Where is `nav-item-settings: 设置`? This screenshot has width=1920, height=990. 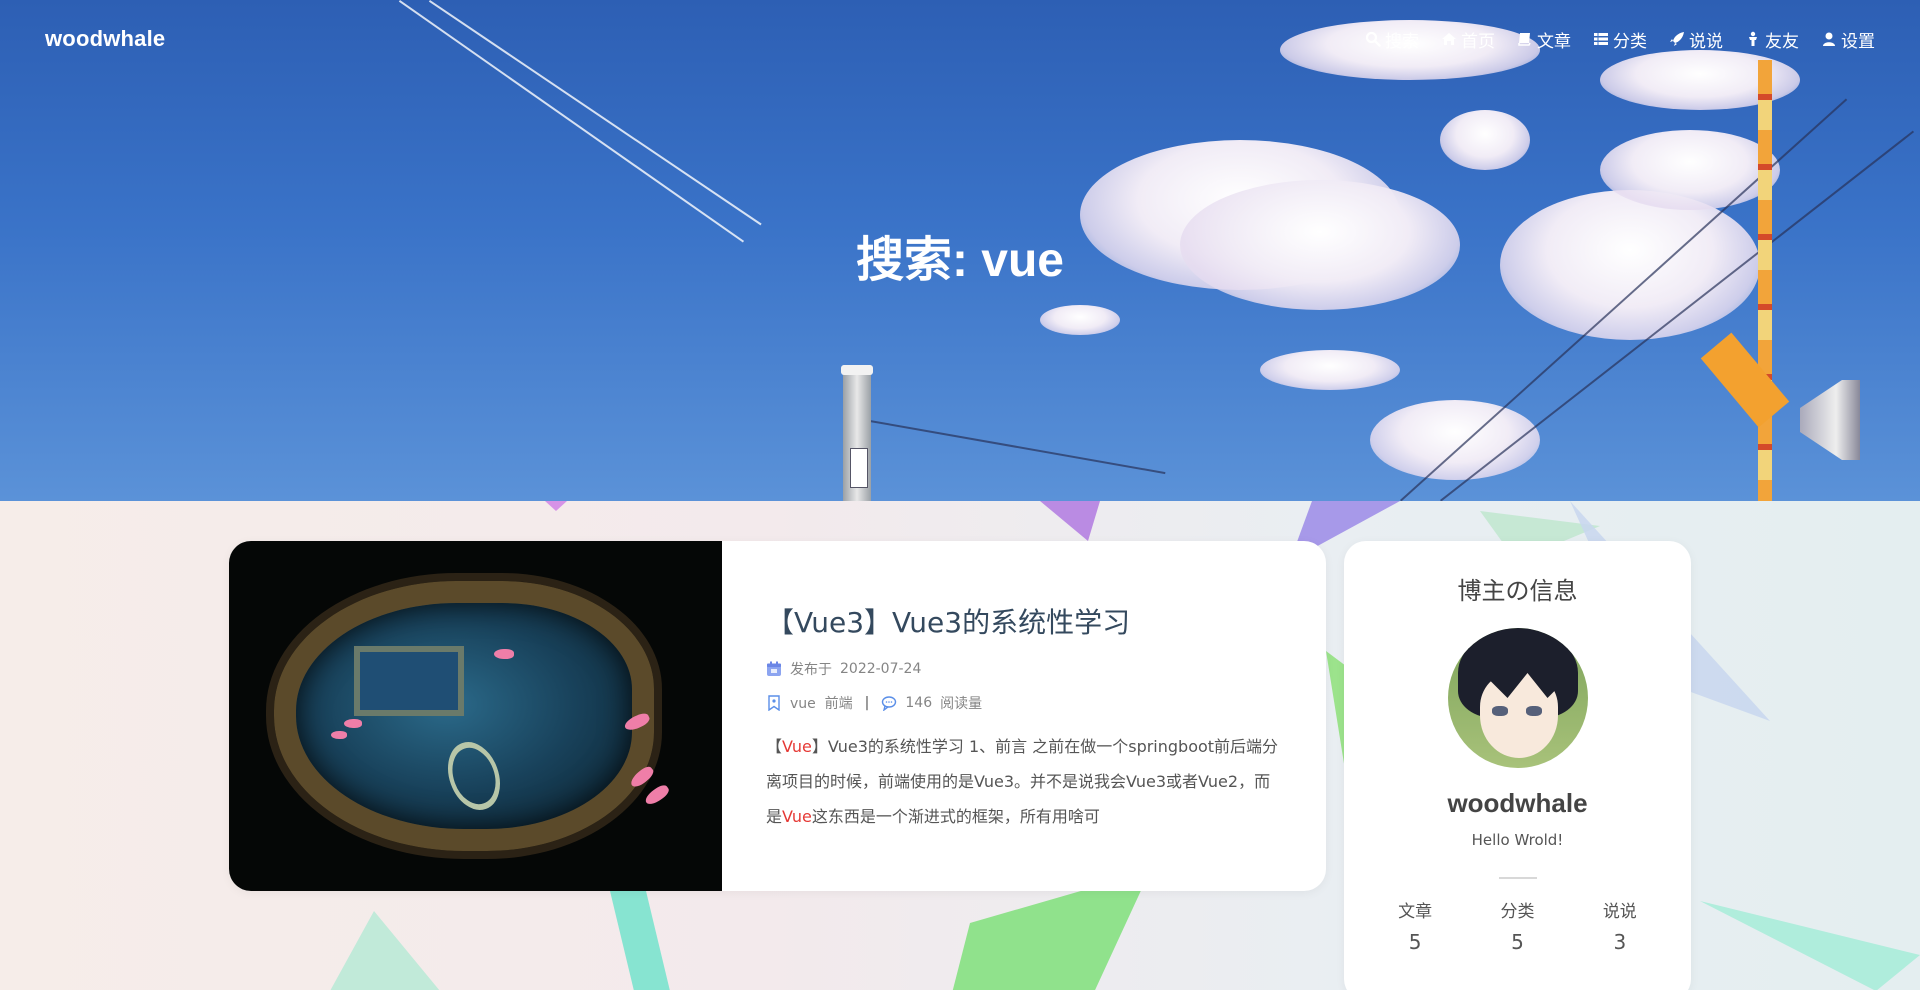
nav-item-settings: 设置 is located at coordinates (1848, 39).